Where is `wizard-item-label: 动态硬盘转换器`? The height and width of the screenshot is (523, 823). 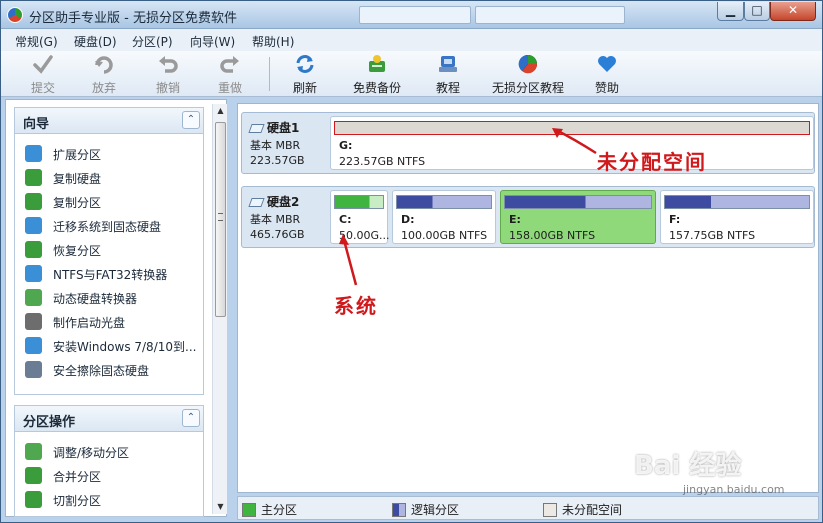
wizard-item-label: 动态硬盘转换器 is located at coordinates (95, 299).